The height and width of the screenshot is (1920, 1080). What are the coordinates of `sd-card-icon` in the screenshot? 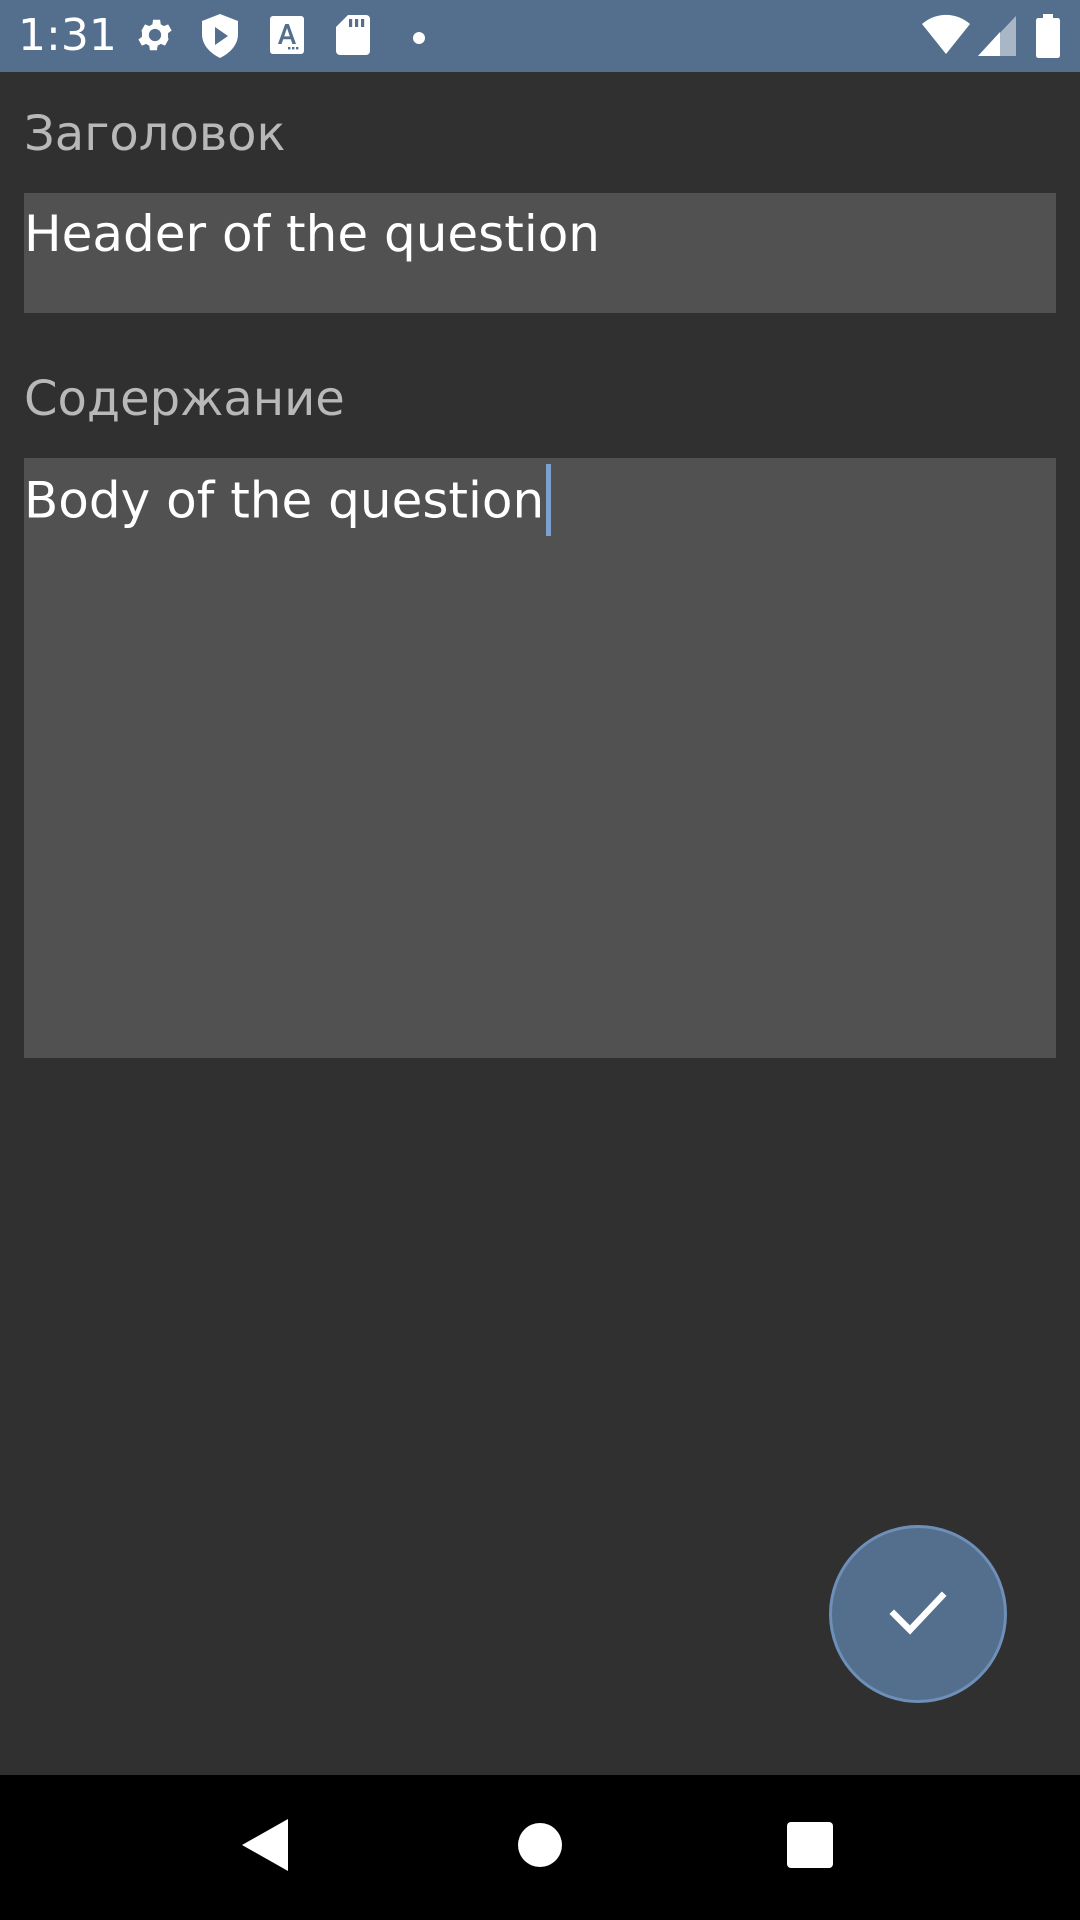 It's located at (353, 37).